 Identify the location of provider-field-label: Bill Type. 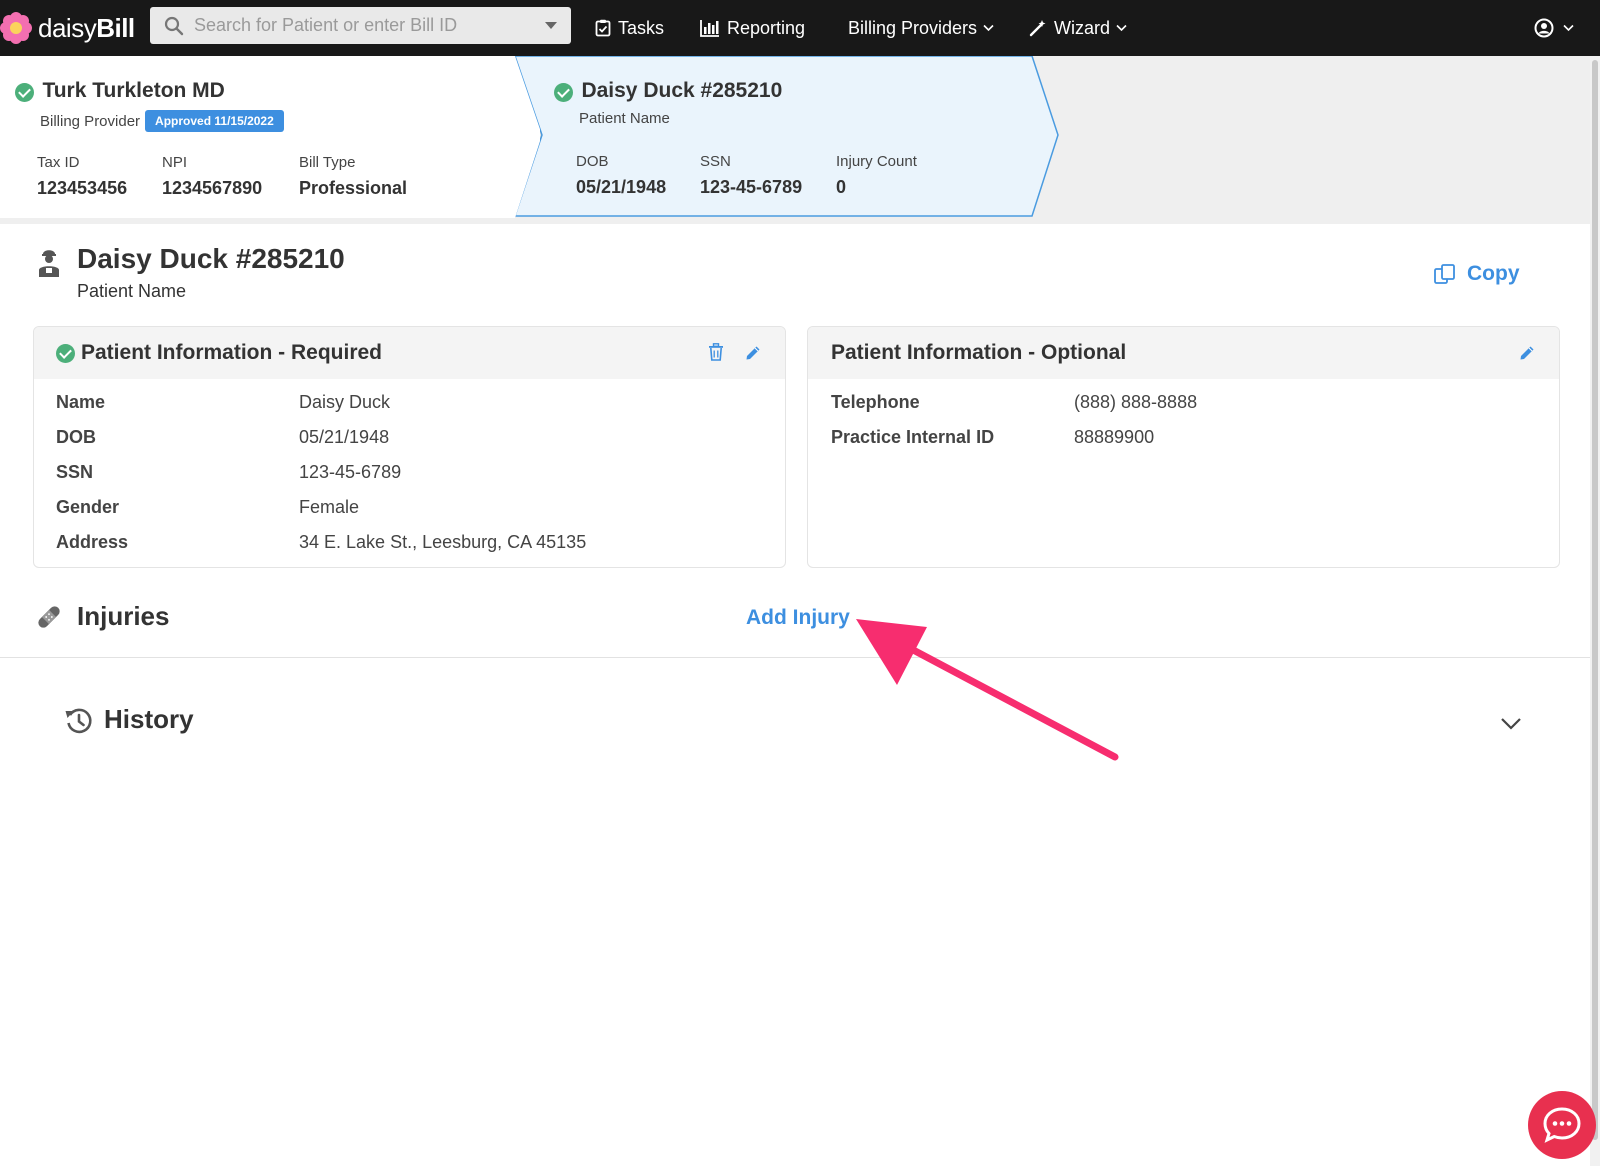
(327, 162).